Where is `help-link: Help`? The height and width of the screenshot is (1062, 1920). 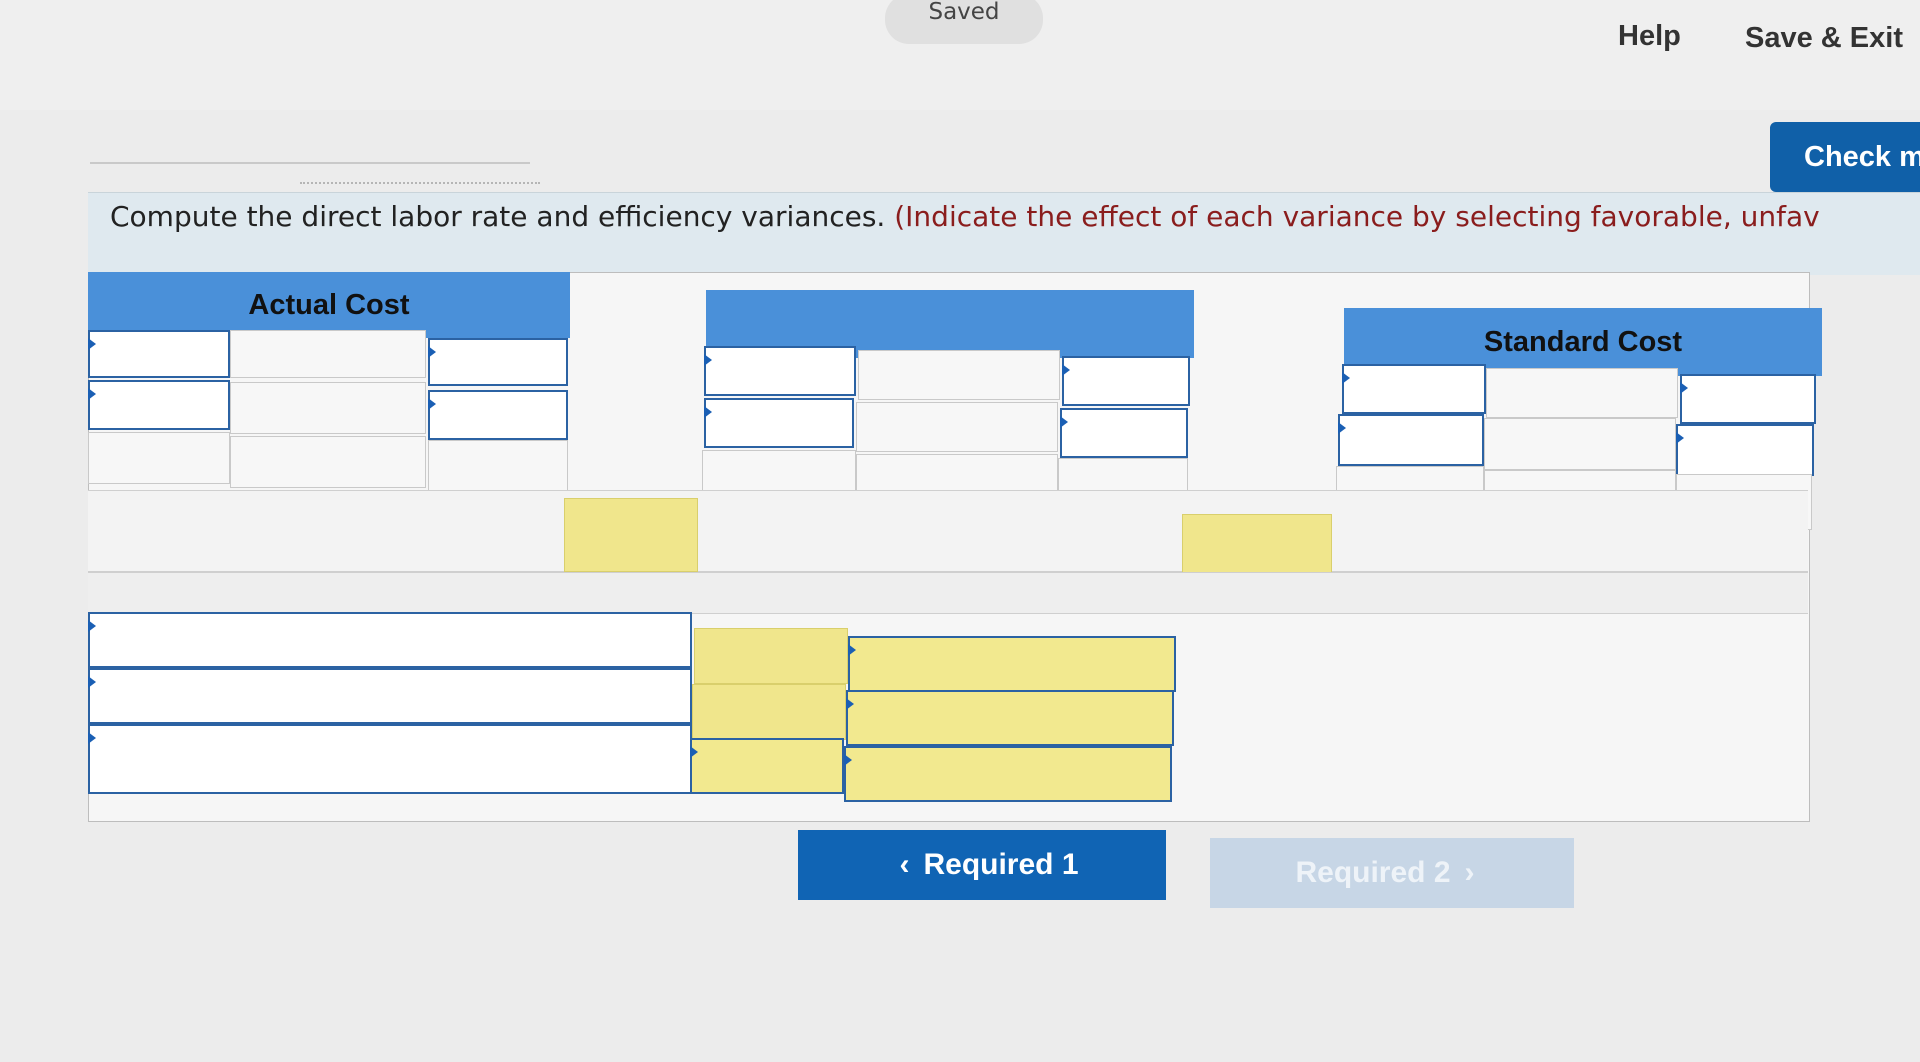
help-link: Help is located at coordinates (1649, 36).